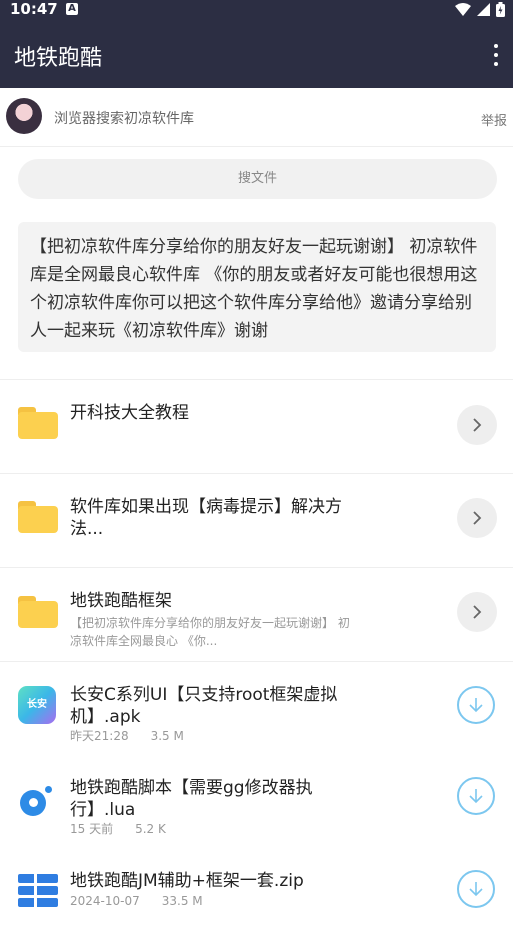 The width and height of the screenshot is (513, 944). I want to click on zip-icon, so click(38, 891).